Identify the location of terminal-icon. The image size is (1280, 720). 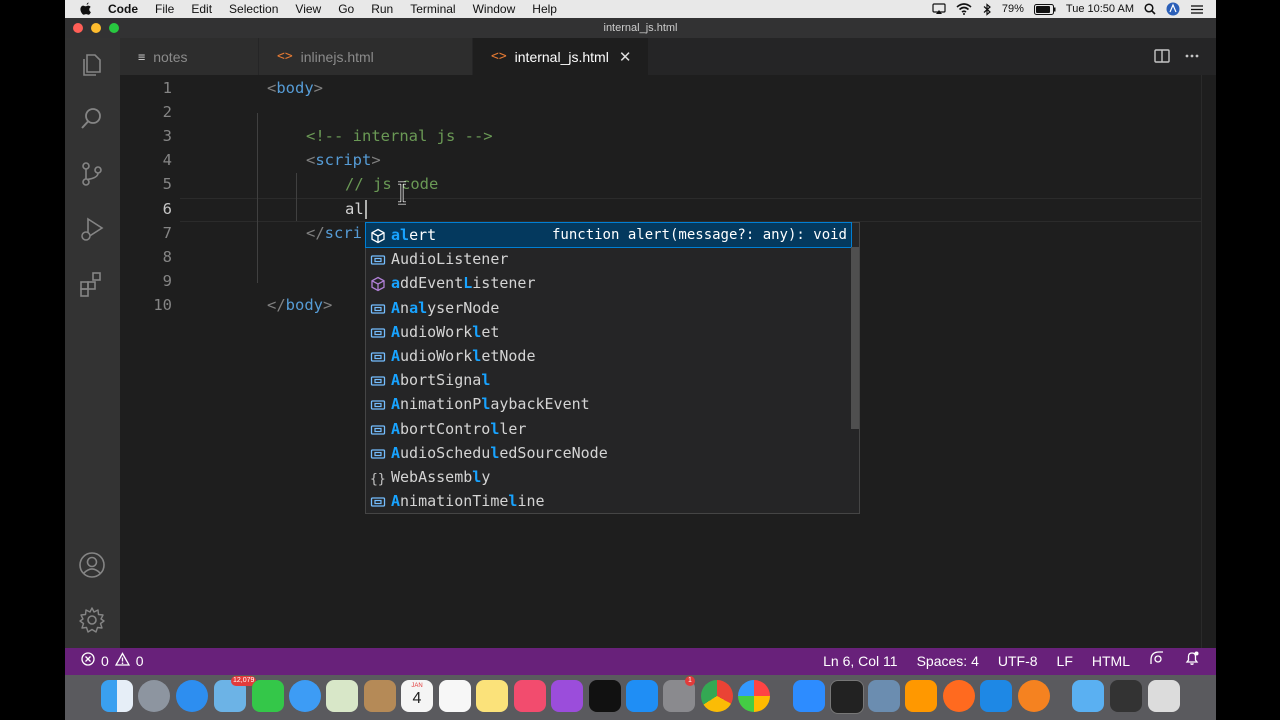
(847, 697).